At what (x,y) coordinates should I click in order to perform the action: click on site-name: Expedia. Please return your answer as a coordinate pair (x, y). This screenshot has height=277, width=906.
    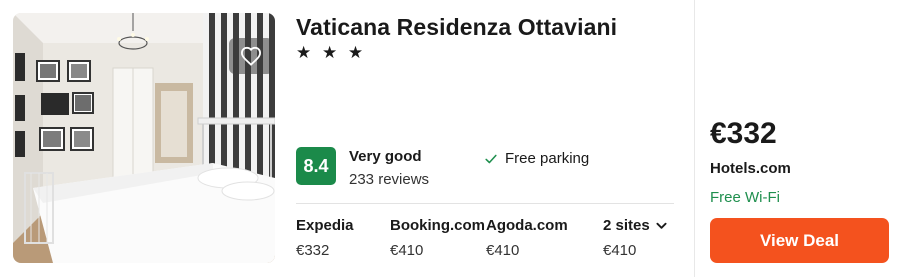
    Looking at the image, I should click on (325, 225).